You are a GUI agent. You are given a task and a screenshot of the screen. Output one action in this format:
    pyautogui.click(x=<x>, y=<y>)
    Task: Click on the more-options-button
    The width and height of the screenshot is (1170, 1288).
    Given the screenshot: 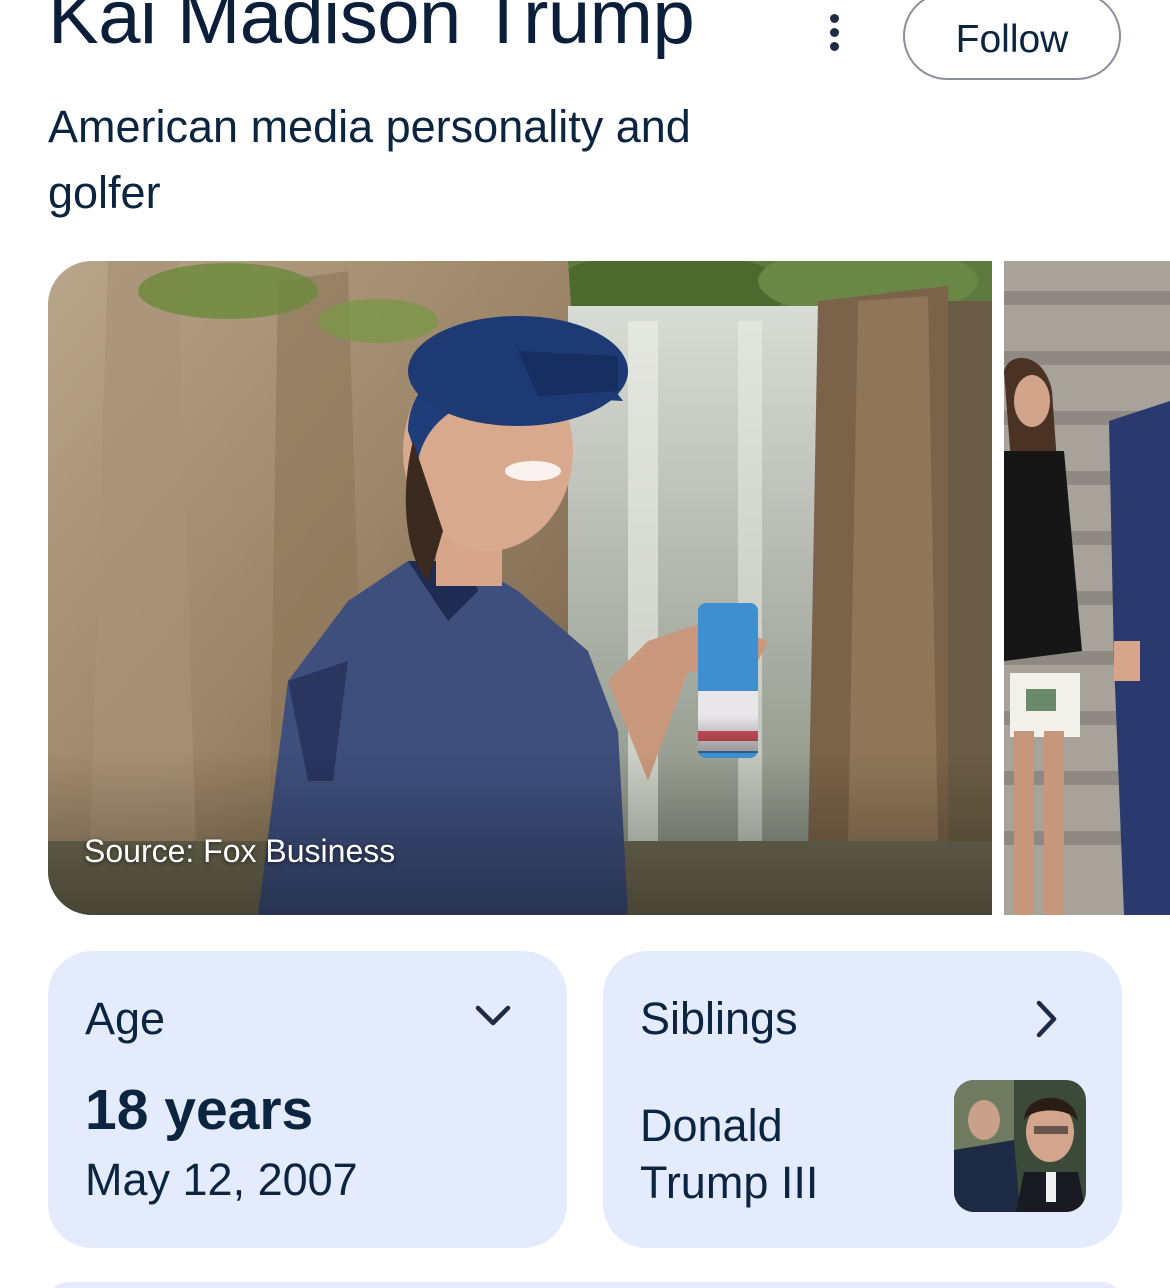 What is the action you would take?
    pyautogui.click(x=834, y=32)
    